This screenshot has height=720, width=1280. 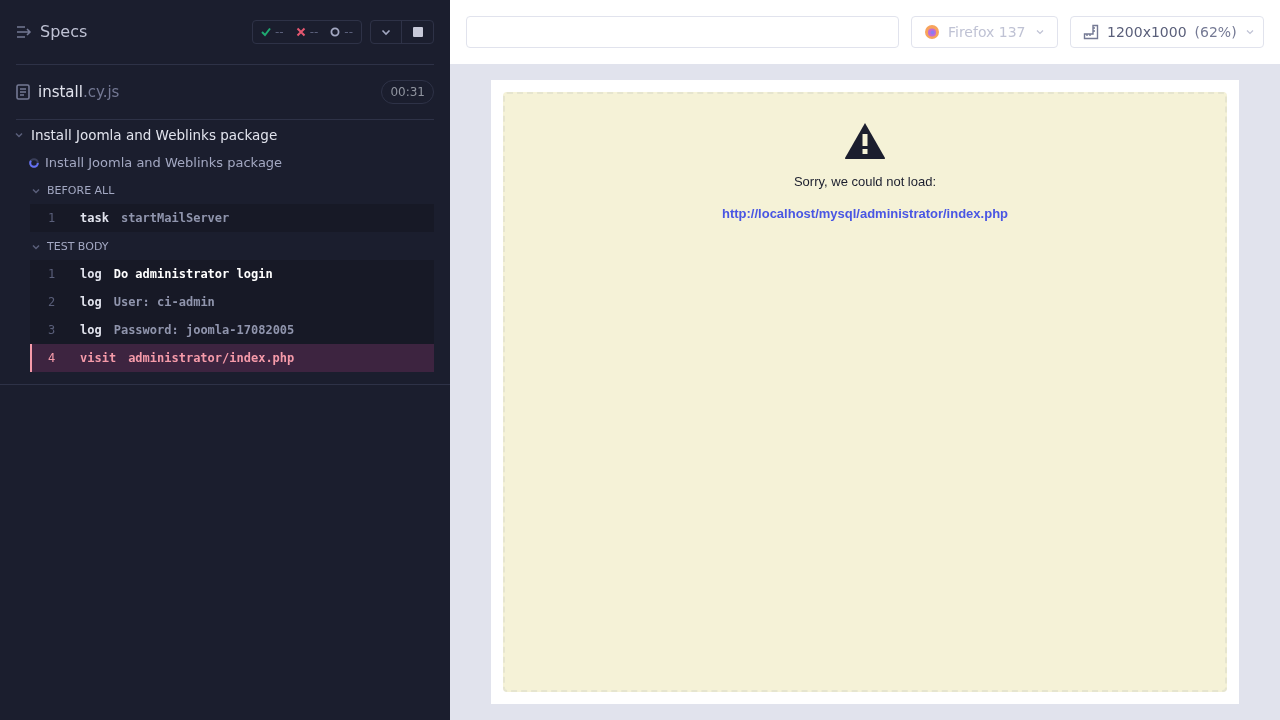 What do you see at coordinates (225, 247) in the screenshot?
I see `hook-header: TEST BODY` at bounding box center [225, 247].